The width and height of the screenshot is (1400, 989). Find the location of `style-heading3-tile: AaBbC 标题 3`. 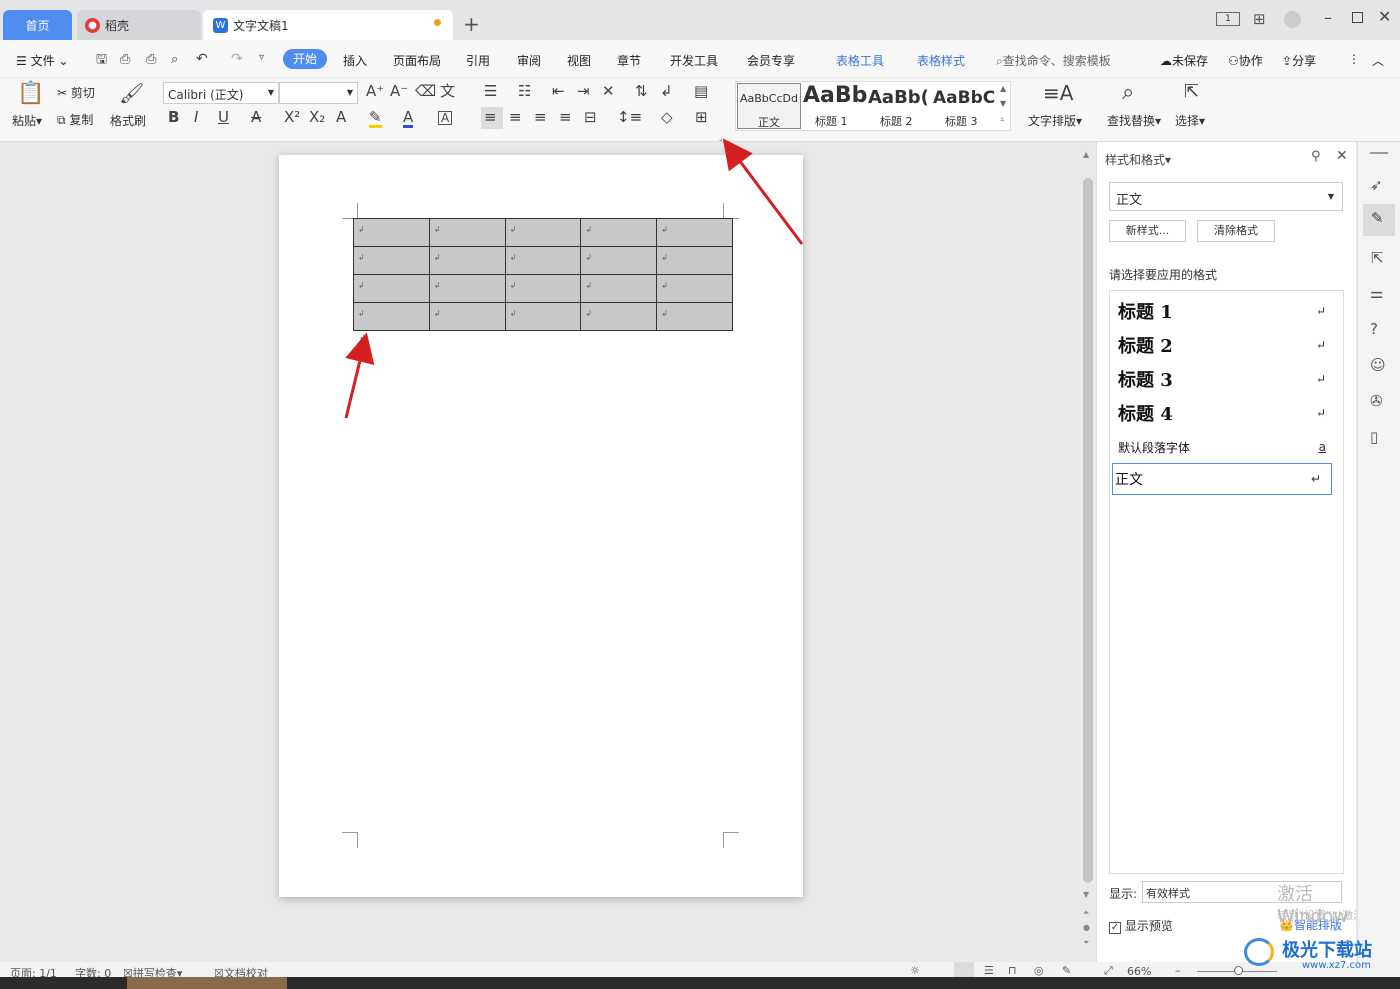

style-heading3-tile: AaBbC 标题 3 is located at coordinates (965, 106).